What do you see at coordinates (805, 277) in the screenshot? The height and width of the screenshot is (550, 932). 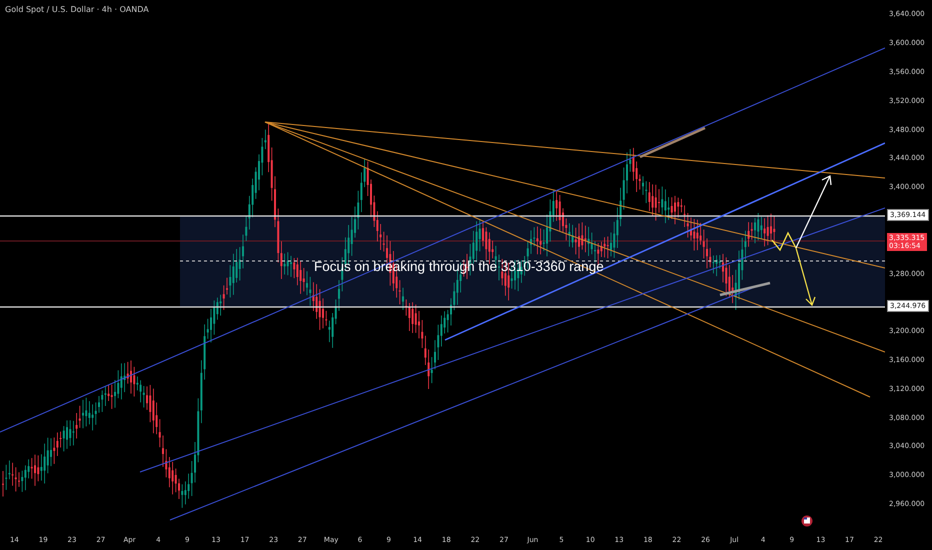 I see `down-arrow` at bounding box center [805, 277].